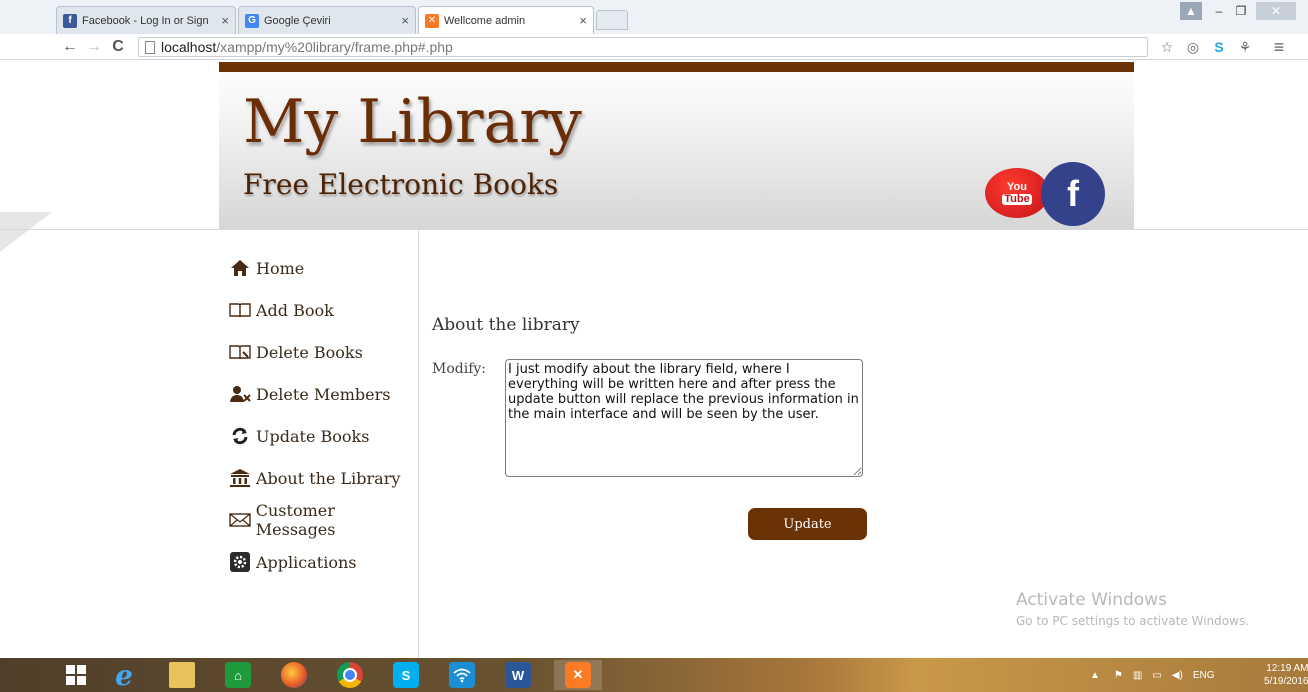 The image size is (1308, 692). Describe the element at coordinates (1279, 47) in the screenshot. I see `menu-icon: ≡` at that location.